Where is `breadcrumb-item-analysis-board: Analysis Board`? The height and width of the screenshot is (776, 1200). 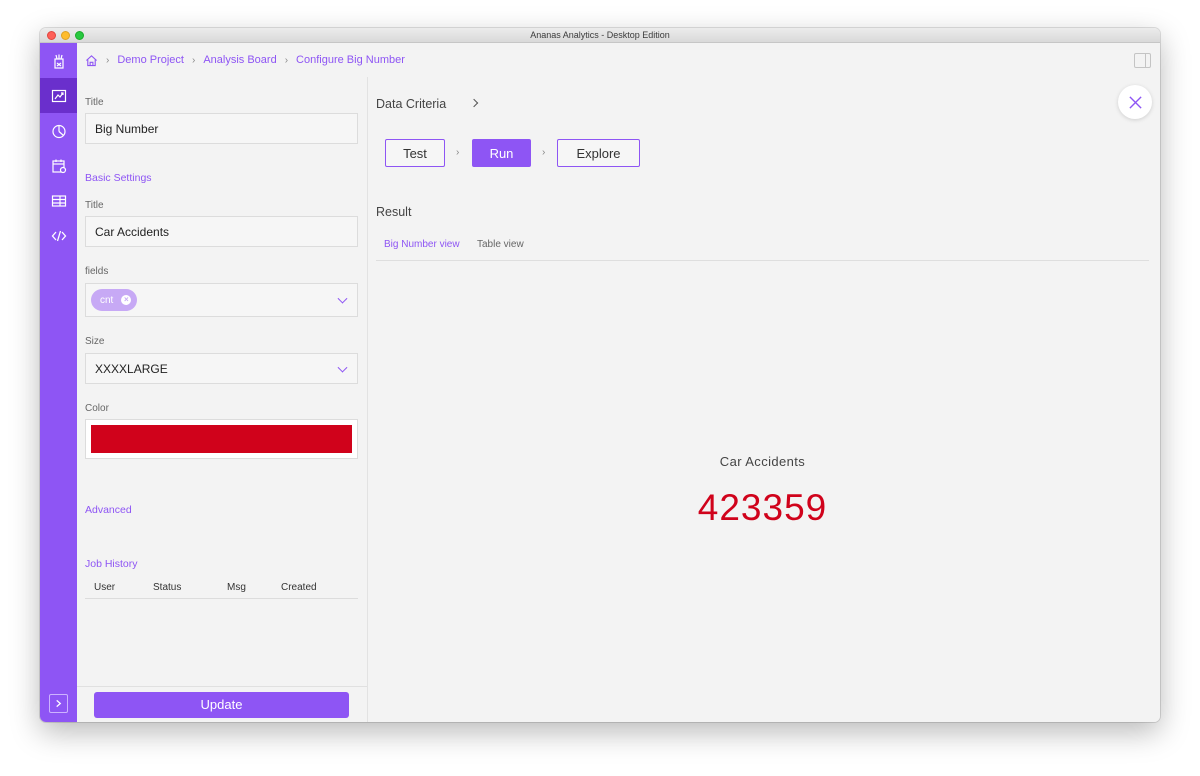
breadcrumb-item-analysis-board: Analysis Board is located at coordinates (239, 60).